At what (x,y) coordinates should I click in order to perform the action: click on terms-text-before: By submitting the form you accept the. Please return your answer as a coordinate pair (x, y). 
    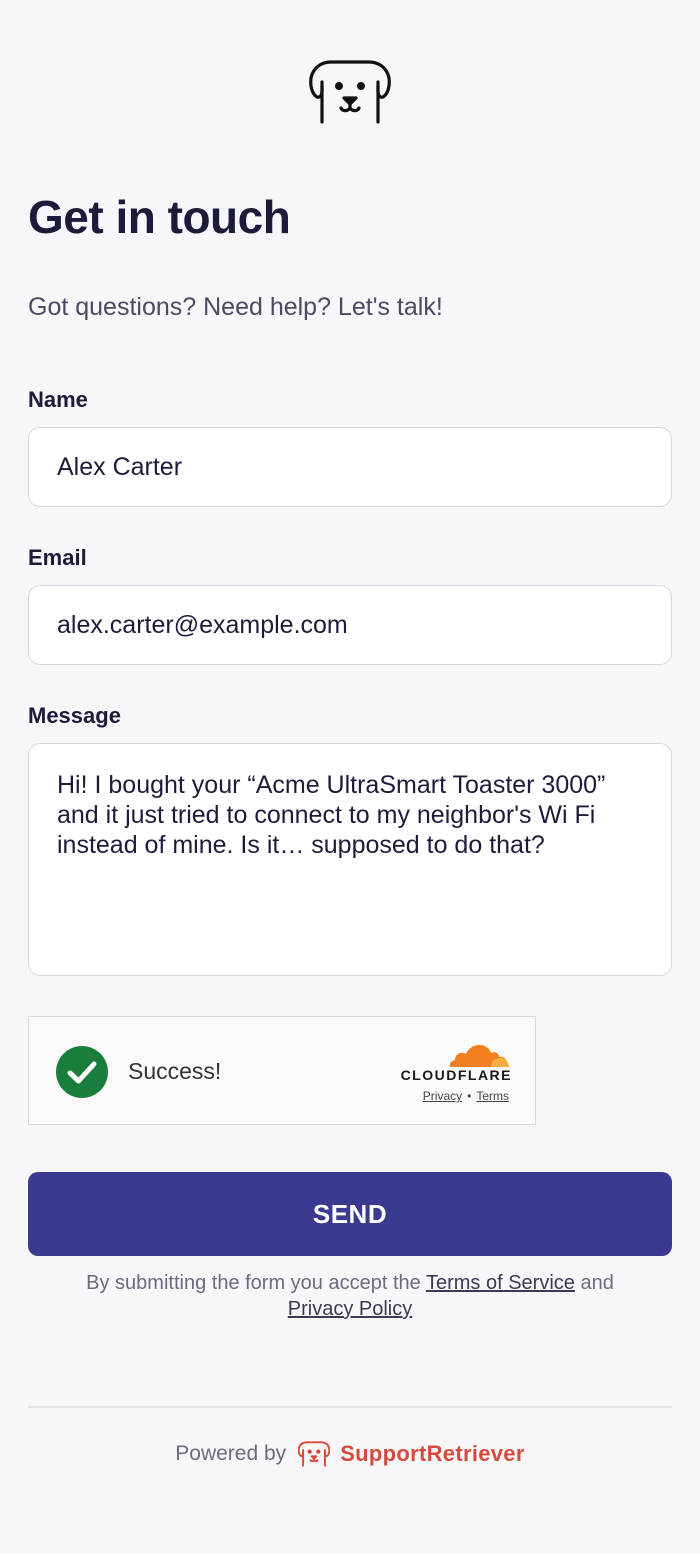
    Looking at the image, I should click on (253, 1283).